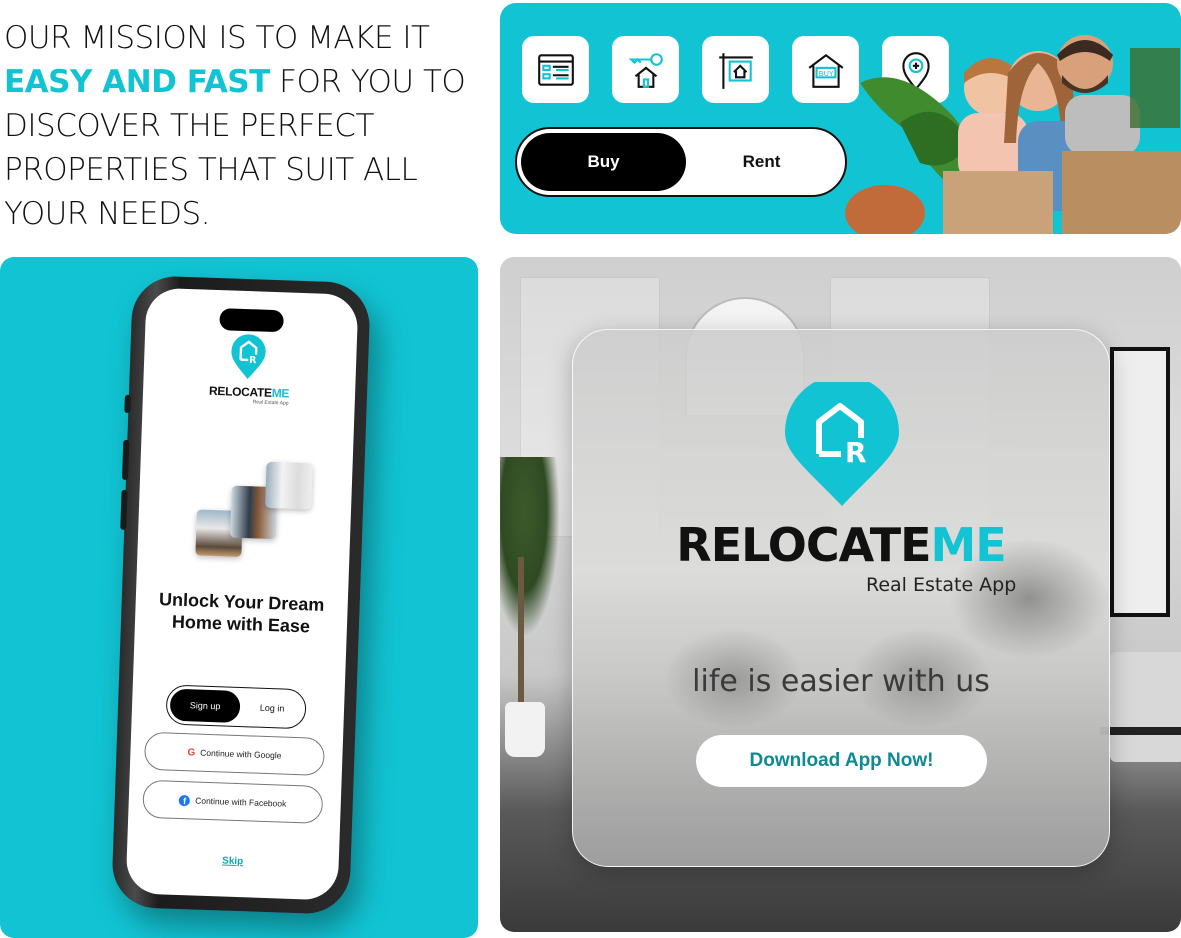 This screenshot has height=938, width=1181. I want to click on house-sign-icon, so click(735, 70).